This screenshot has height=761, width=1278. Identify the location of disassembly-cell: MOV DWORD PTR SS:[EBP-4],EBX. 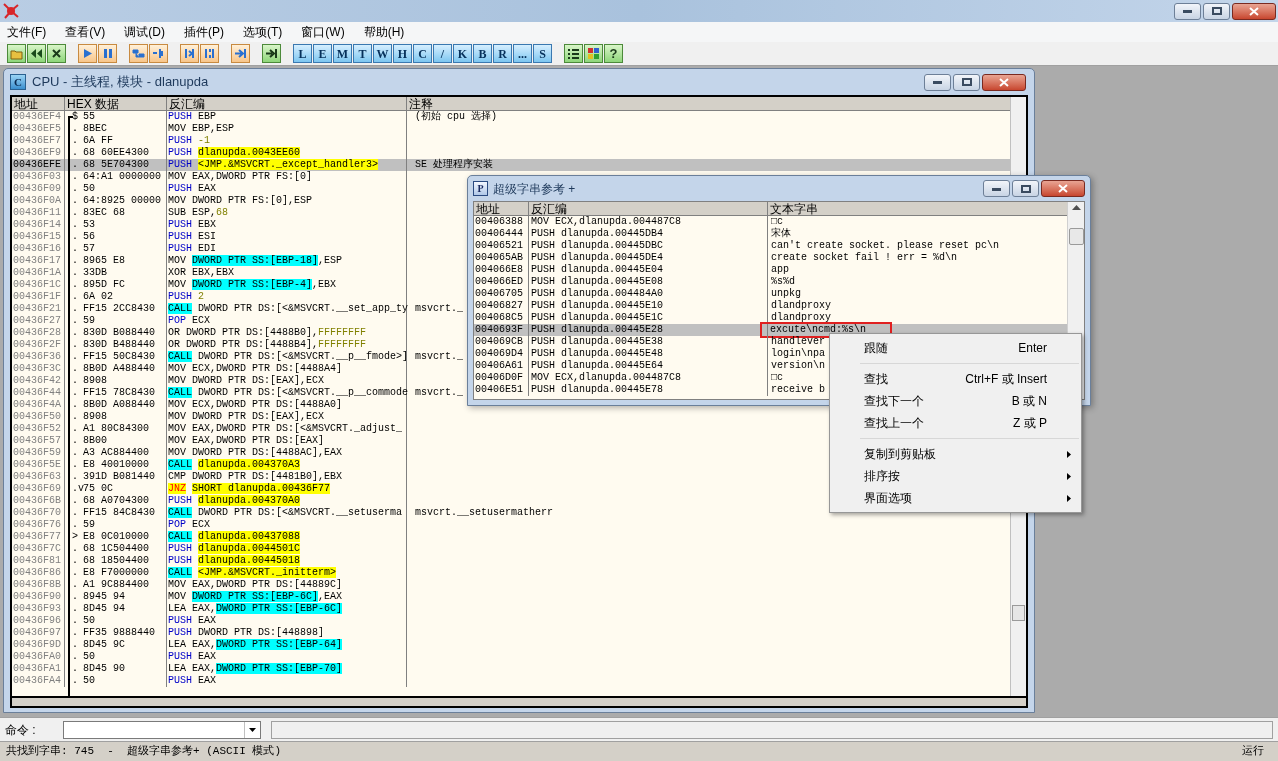
(287, 285).